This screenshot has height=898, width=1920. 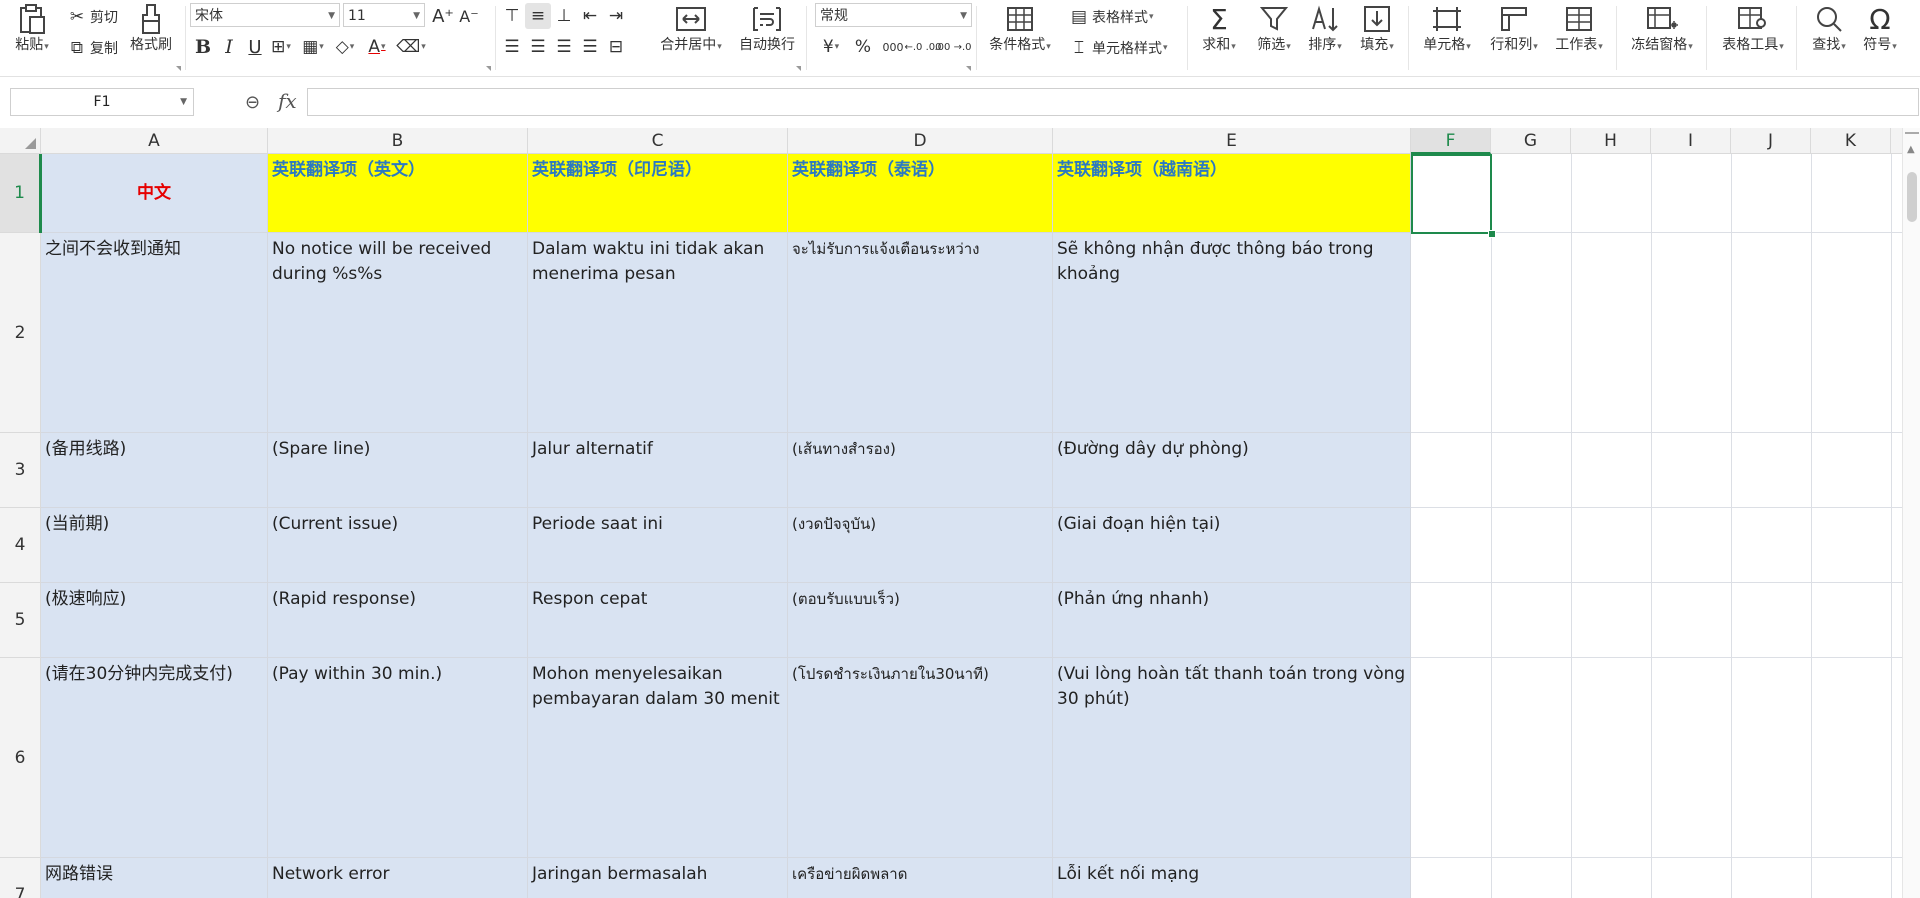 I want to click on conditional-format-button: 条件格式▾, so click(x=1020, y=29).